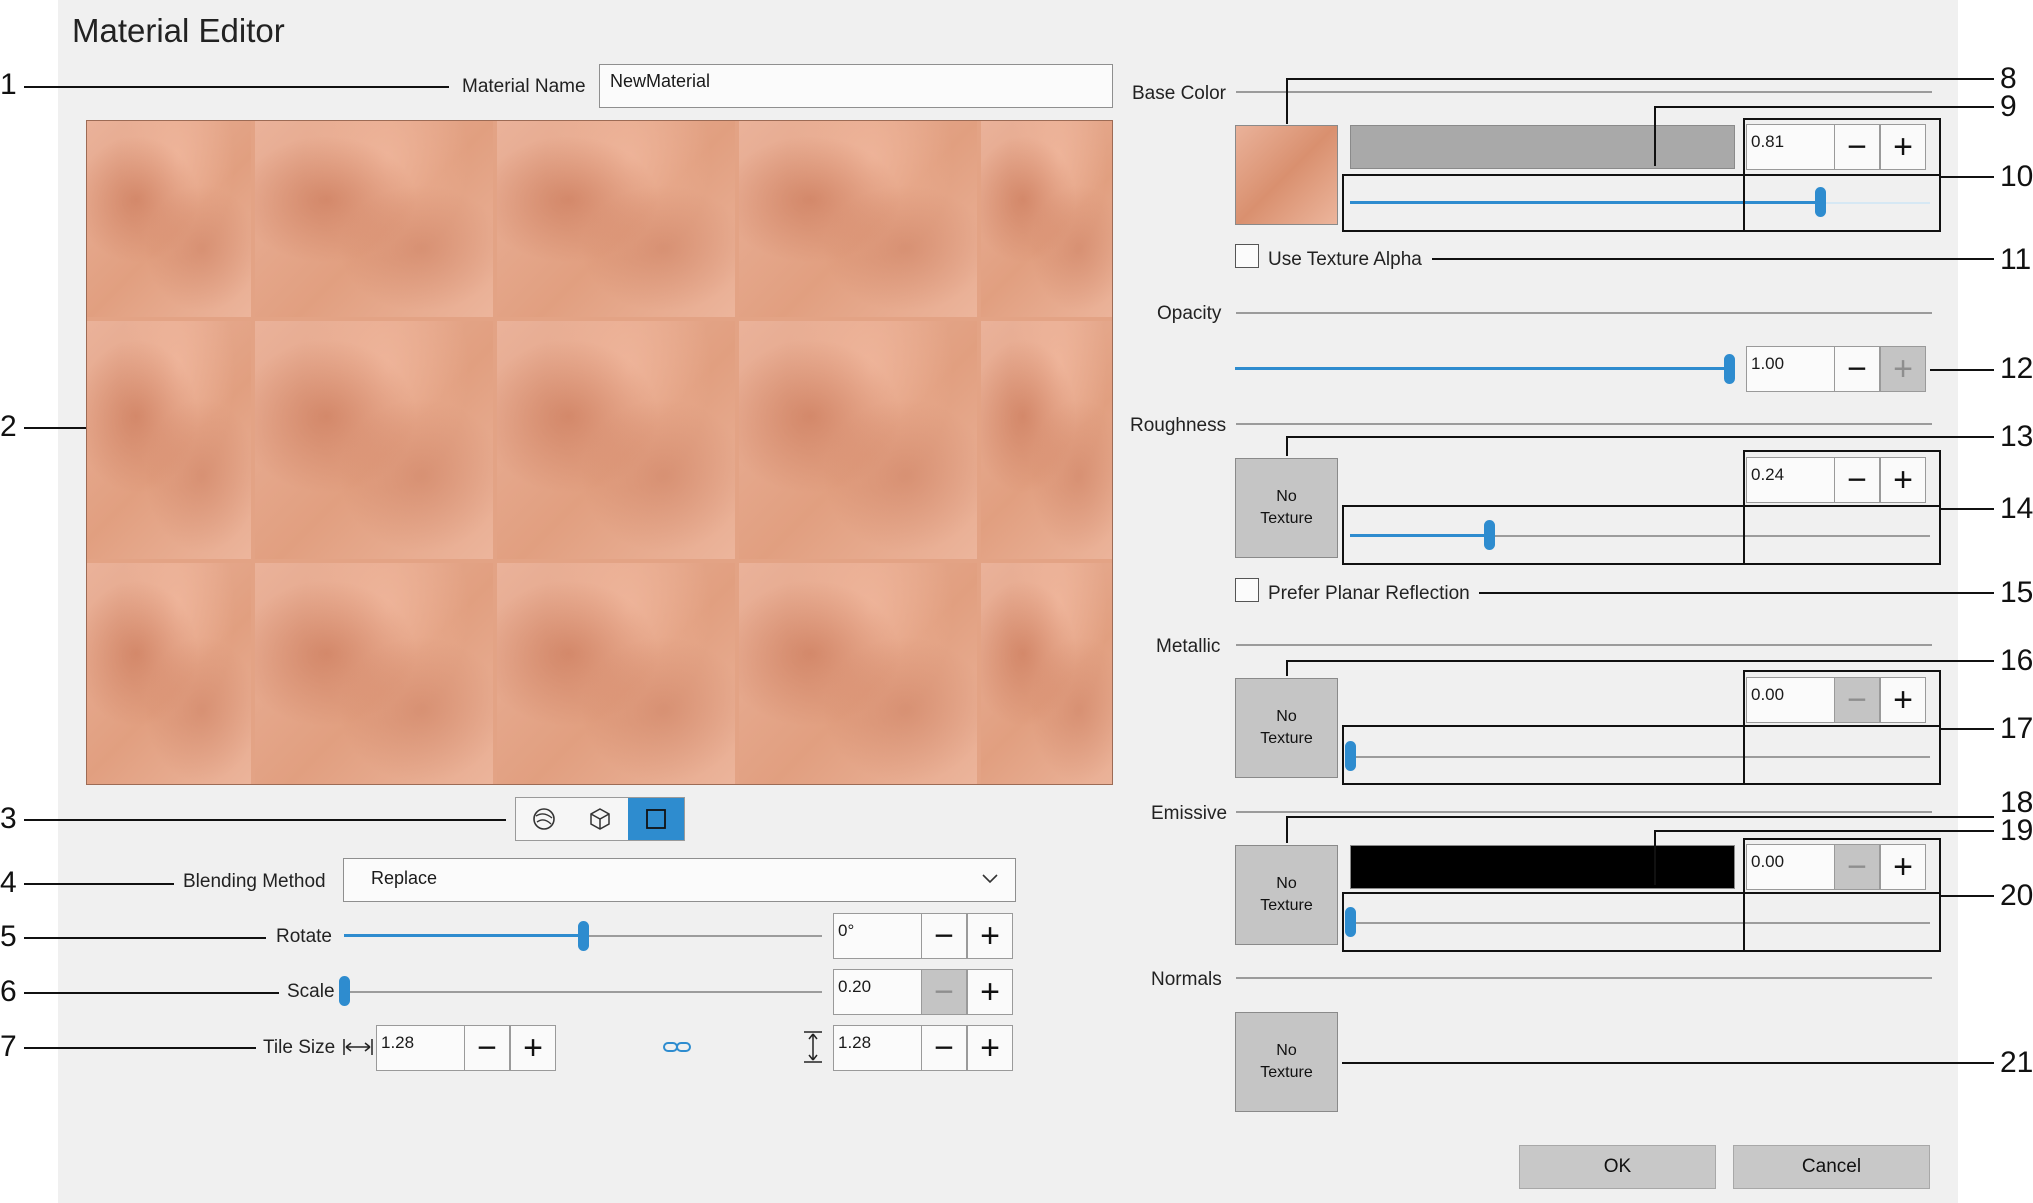 The image size is (2033, 1203). What do you see at coordinates (1286, 895) in the screenshot?
I see `emissive-texture-button: No Texture` at bounding box center [1286, 895].